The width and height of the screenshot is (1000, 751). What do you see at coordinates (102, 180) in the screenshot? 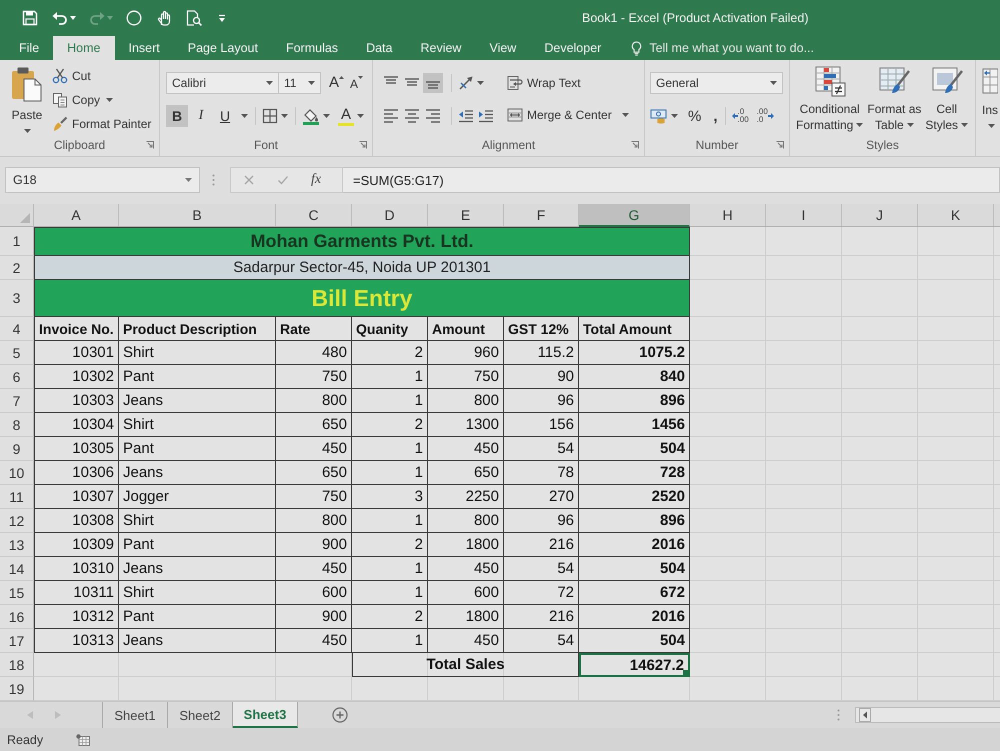
I see `name-box: G18` at bounding box center [102, 180].